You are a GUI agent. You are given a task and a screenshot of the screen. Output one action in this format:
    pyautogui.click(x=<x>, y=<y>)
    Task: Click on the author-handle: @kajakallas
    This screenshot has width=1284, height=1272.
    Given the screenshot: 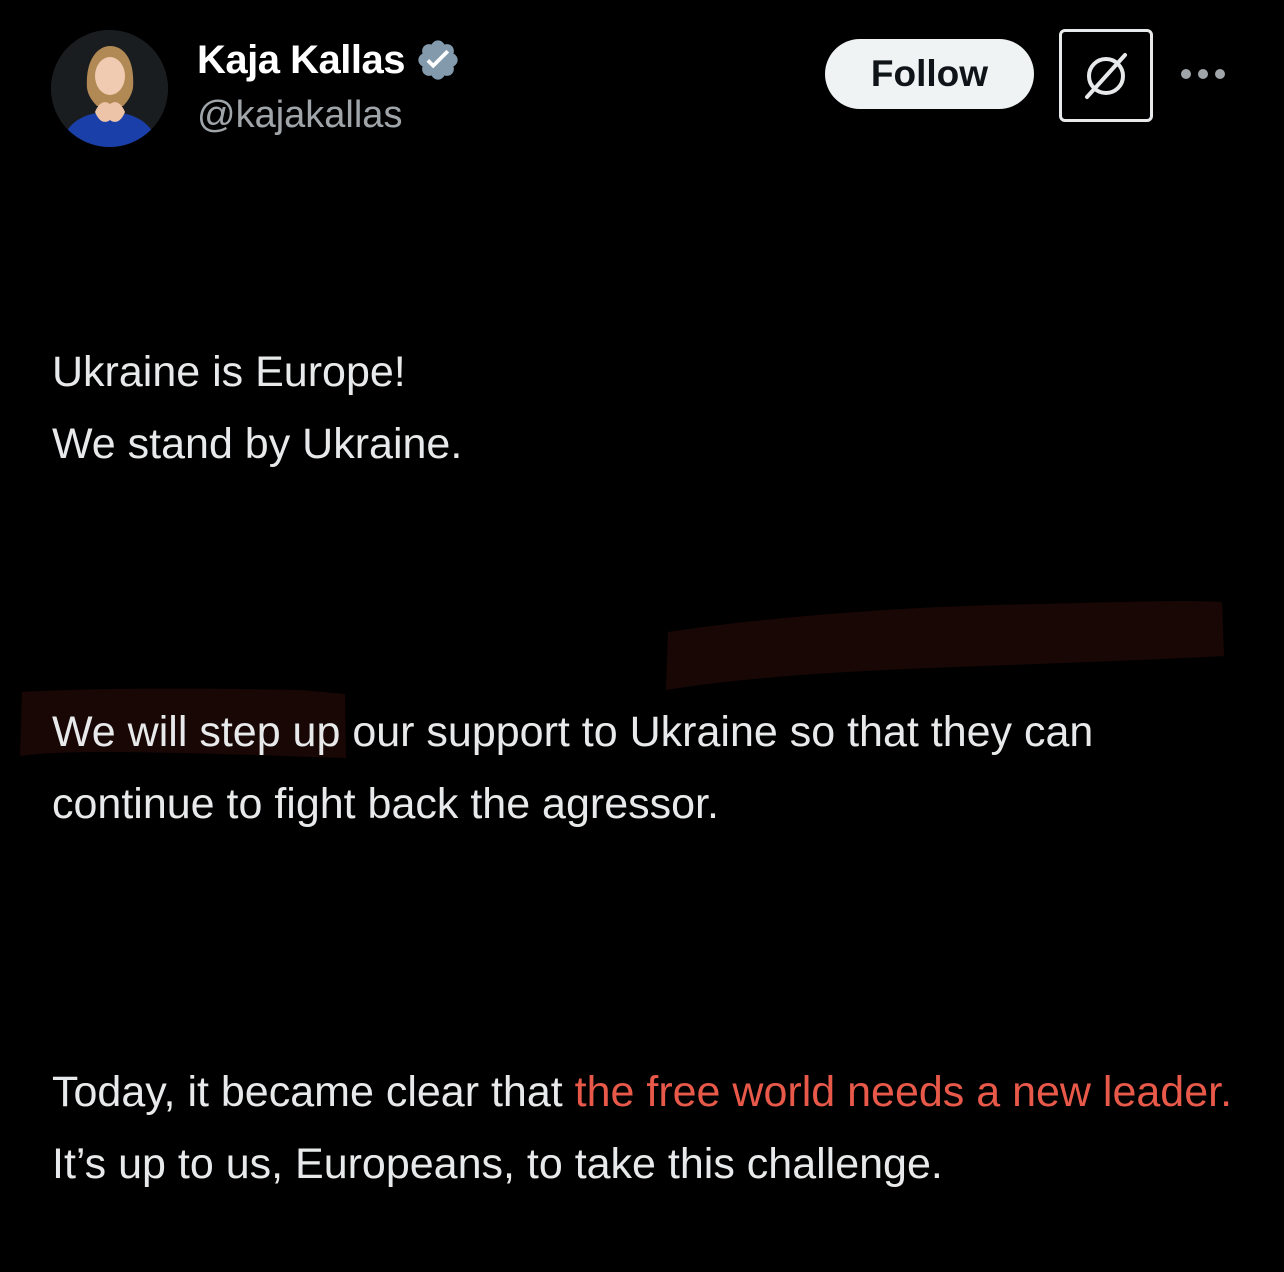 What is the action you would take?
    pyautogui.click(x=299, y=115)
    